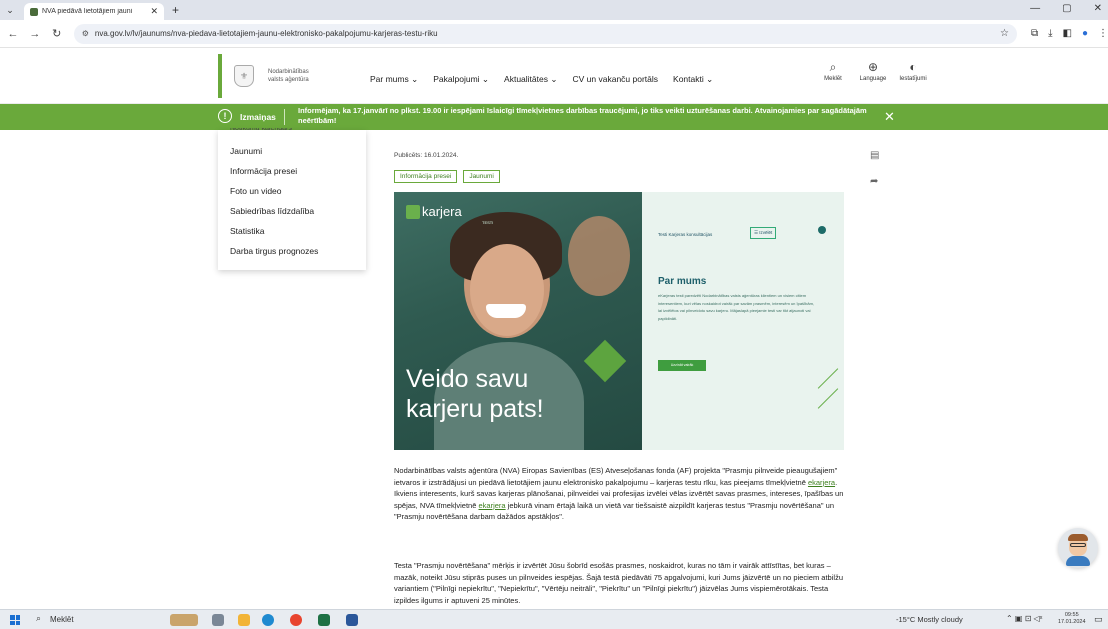 Image resolution: width=1108 pixels, height=629 pixels. Describe the element at coordinates (1098, 8) in the screenshot. I see `close-window-button: ✕` at that location.